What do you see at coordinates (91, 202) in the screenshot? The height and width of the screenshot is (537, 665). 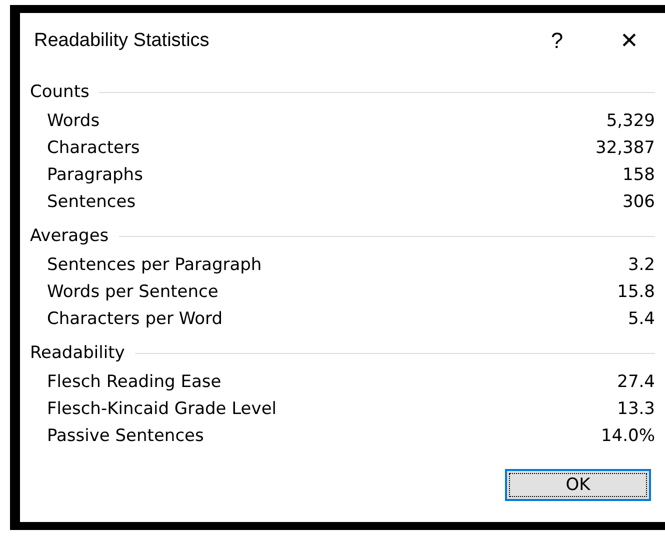 I see `stat-label: Sentences` at bounding box center [91, 202].